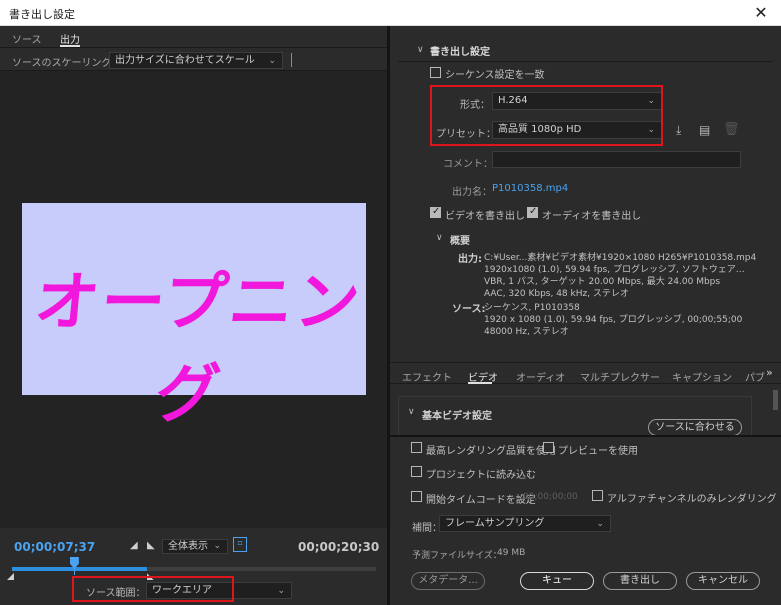  What do you see at coordinates (185, 60) in the screenshot?
I see `scaling-value: 出力サイズに合わせてスケール` at bounding box center [185, 60].